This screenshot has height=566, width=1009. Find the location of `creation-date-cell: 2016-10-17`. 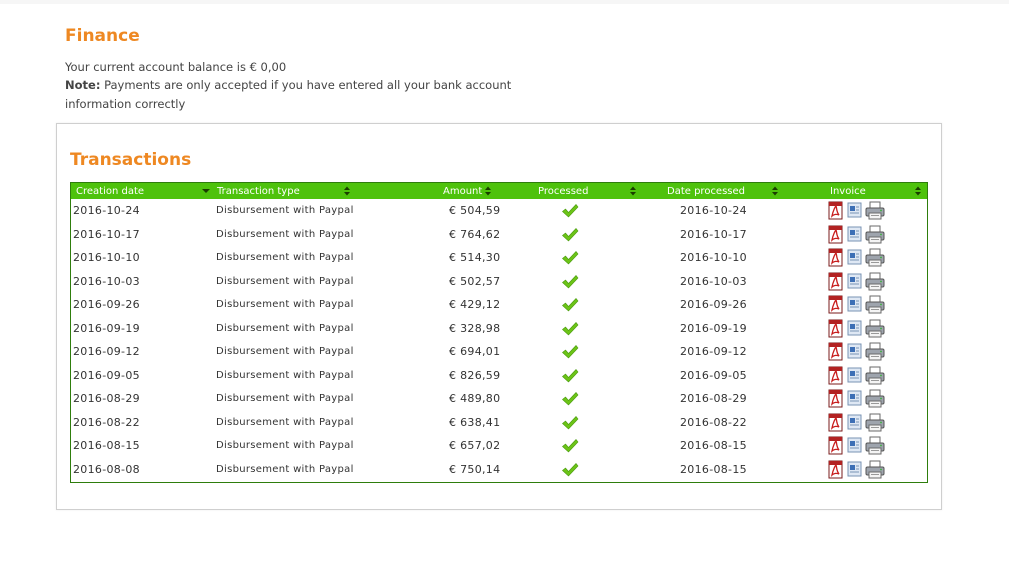

creation-date-cell: 2016-10-17 is located at coordinates (106, 234).